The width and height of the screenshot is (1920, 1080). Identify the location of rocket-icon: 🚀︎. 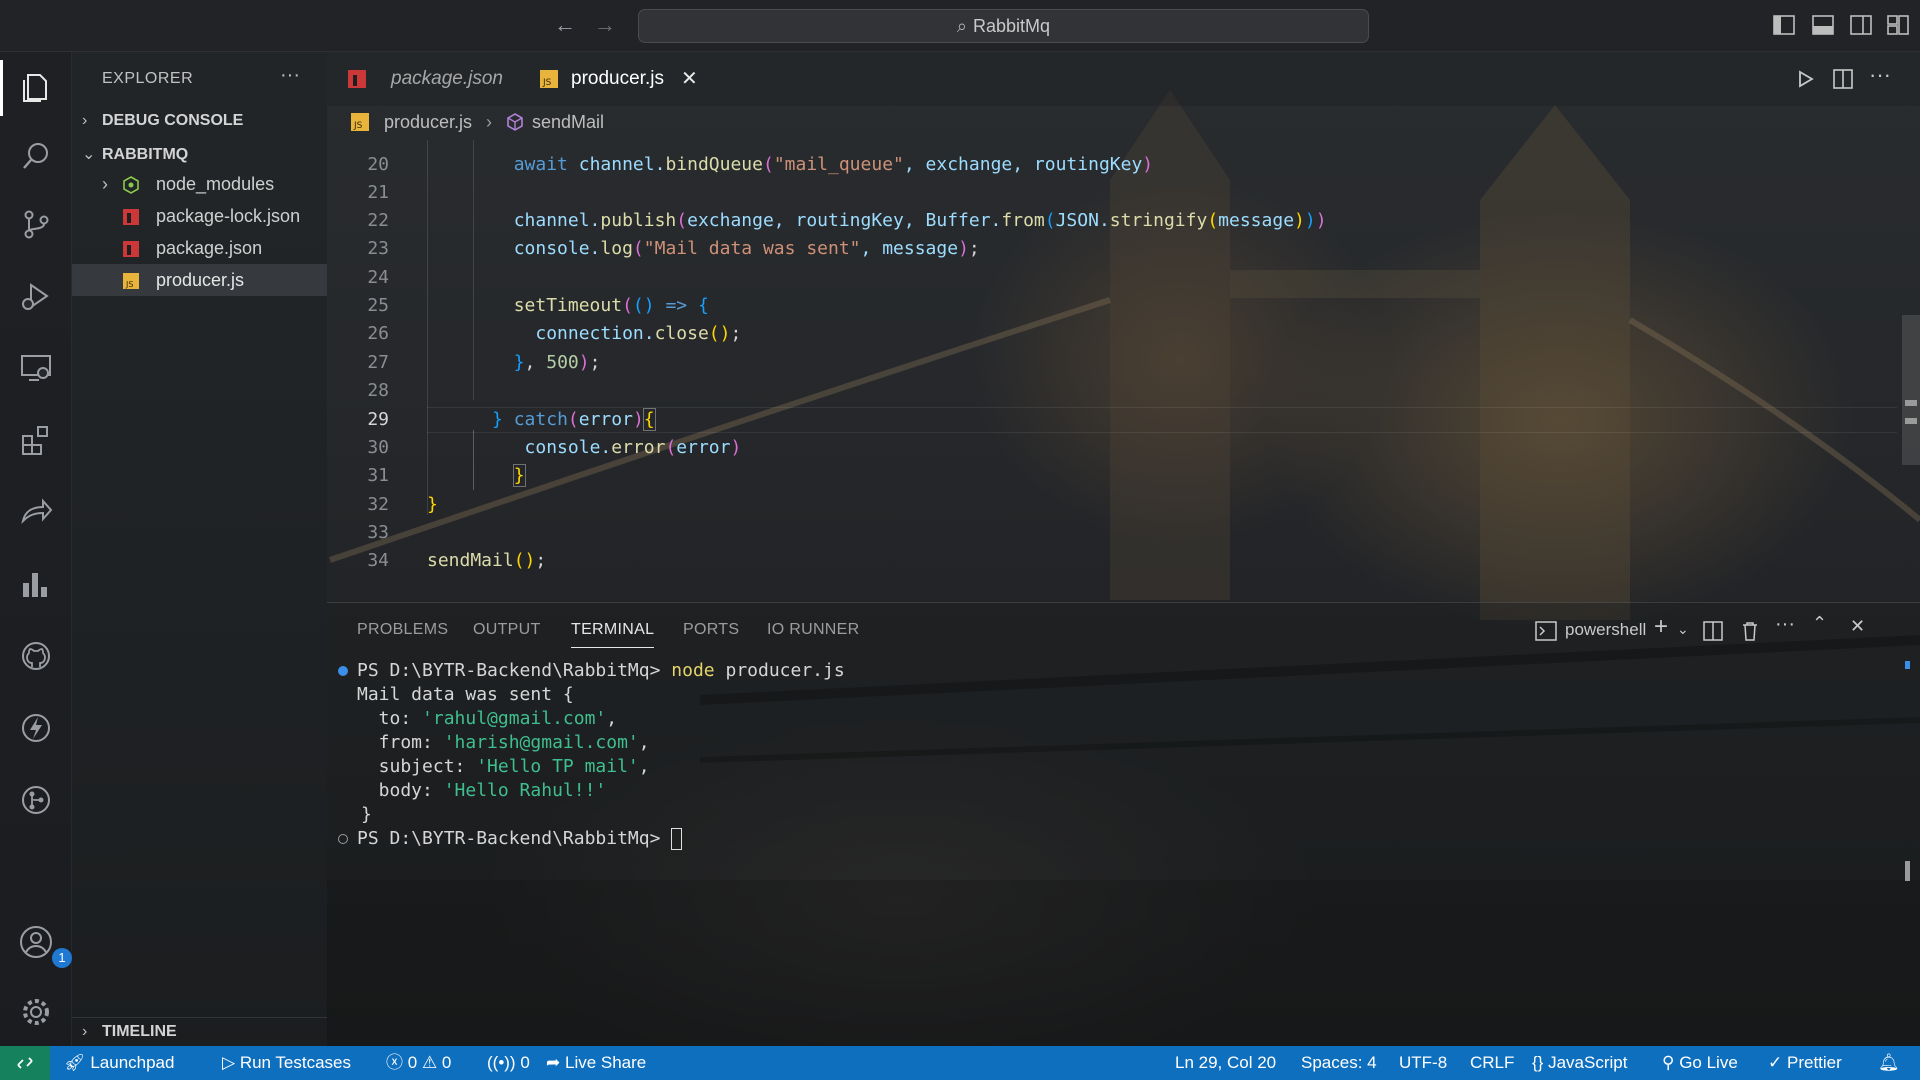
(75, 1062).